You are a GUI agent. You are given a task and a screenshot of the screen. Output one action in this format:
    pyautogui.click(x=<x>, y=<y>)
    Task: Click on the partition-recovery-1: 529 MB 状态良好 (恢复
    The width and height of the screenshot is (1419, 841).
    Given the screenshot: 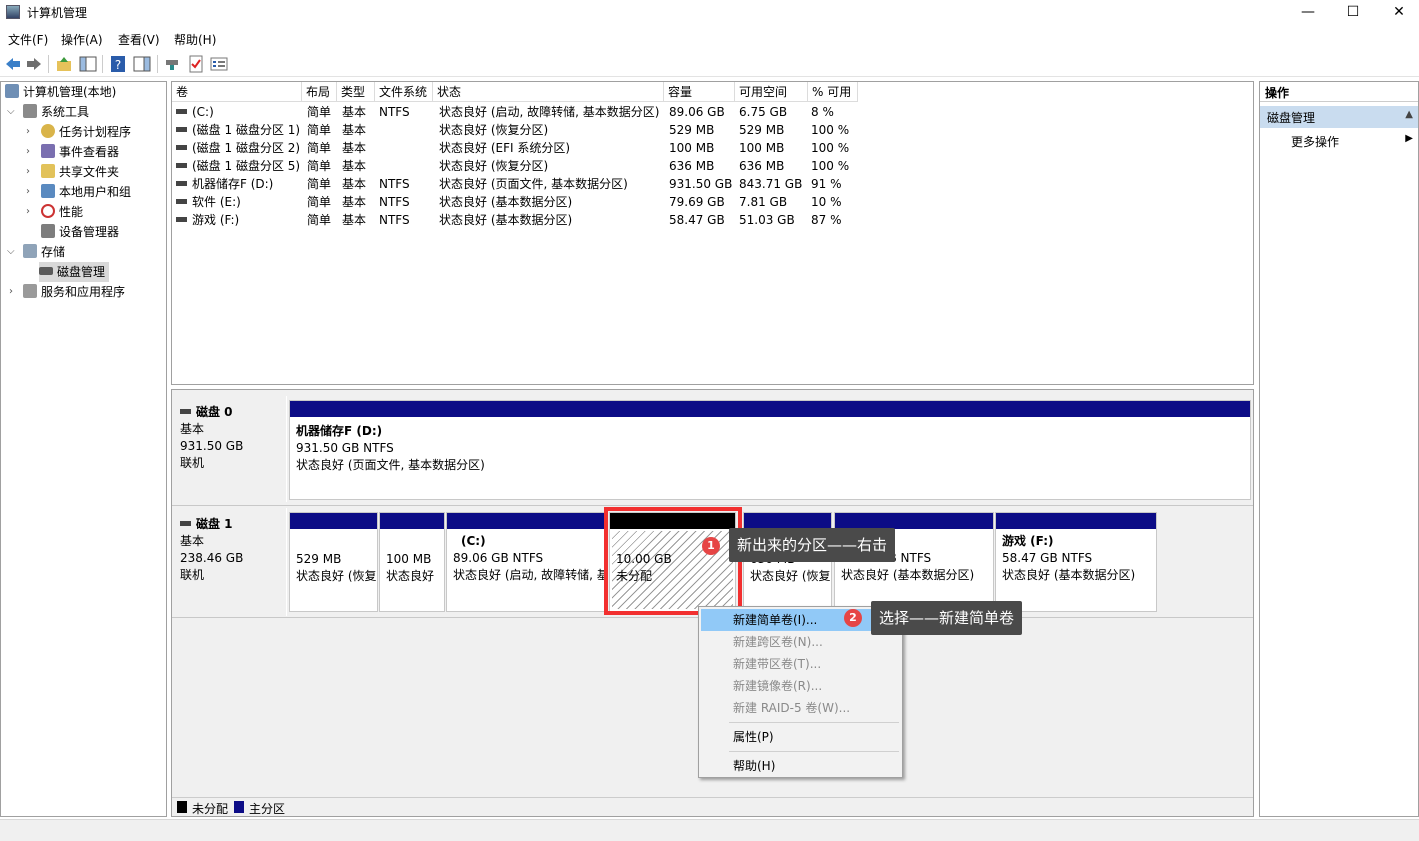 What is the action you would take?
    pyautogui.click(x=333, y=562)
    